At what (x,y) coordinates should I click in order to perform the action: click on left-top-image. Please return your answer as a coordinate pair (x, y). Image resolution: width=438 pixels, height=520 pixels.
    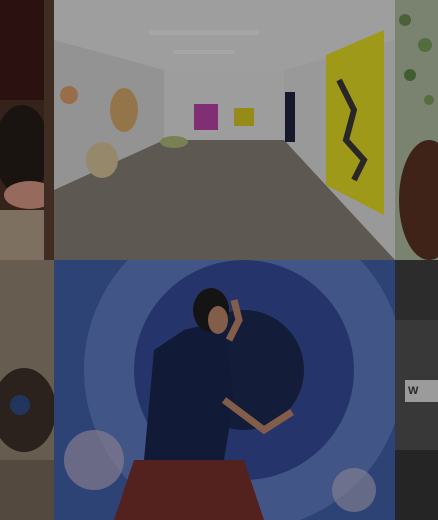
    Looking at the image, I should click on (27, 130).